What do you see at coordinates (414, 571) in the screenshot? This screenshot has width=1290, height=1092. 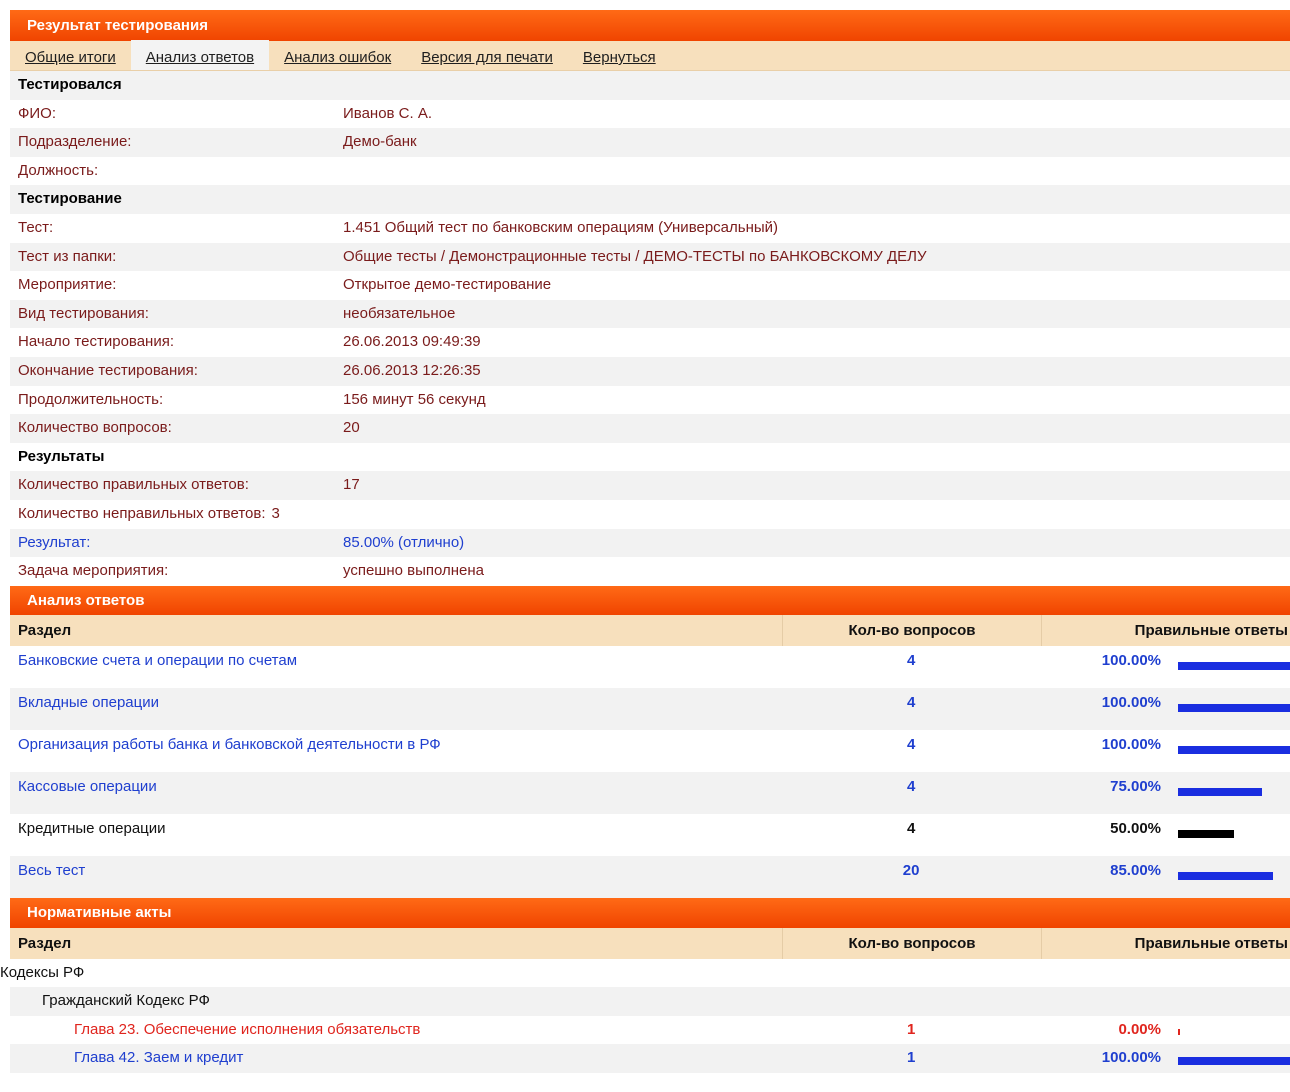 I see `task-value: успешно выполнена` at bounding box center [414, 571].